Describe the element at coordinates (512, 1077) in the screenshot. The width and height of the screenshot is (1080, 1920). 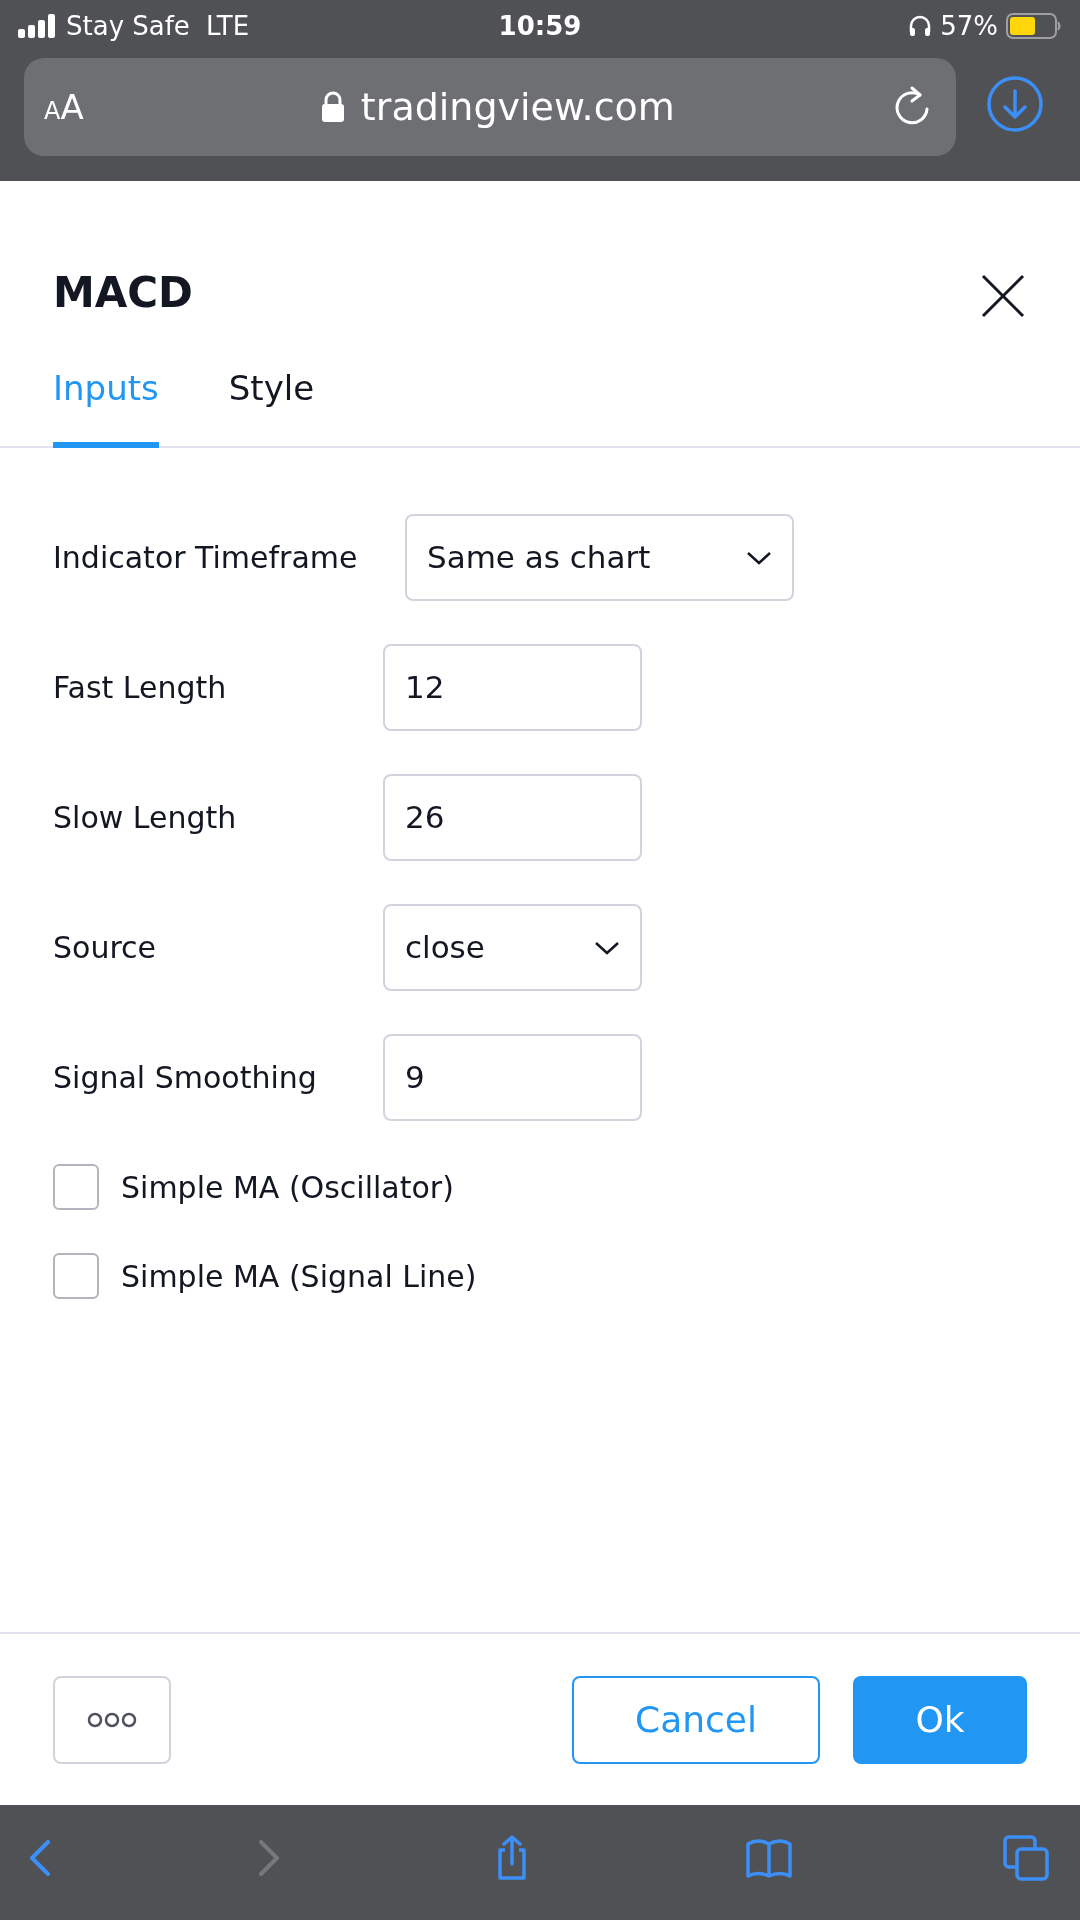
I see `input-field: 9` at that location.